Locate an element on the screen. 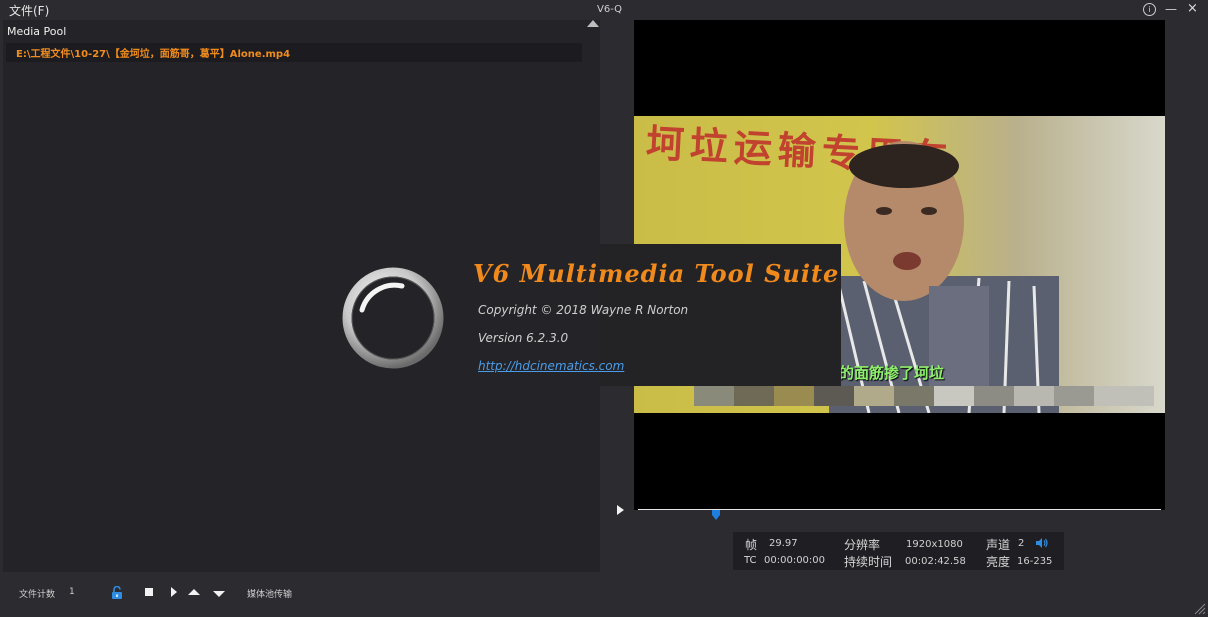 Image resolution: width=1208 pixels, height=617 pixels. duration-value: 00:02:42.58 is located at coordinates (935, 561).